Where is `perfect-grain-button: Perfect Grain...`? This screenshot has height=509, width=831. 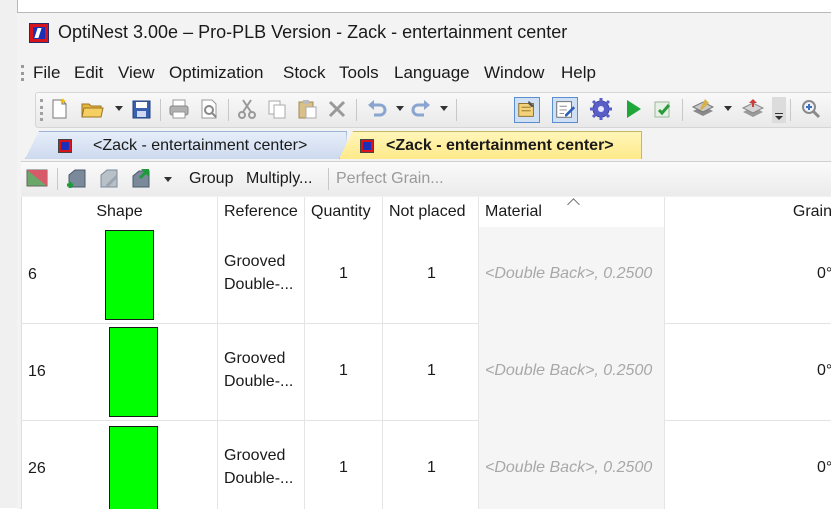 perfect-grain-button: Perfect Grain... is located at coordinates (390, 179).